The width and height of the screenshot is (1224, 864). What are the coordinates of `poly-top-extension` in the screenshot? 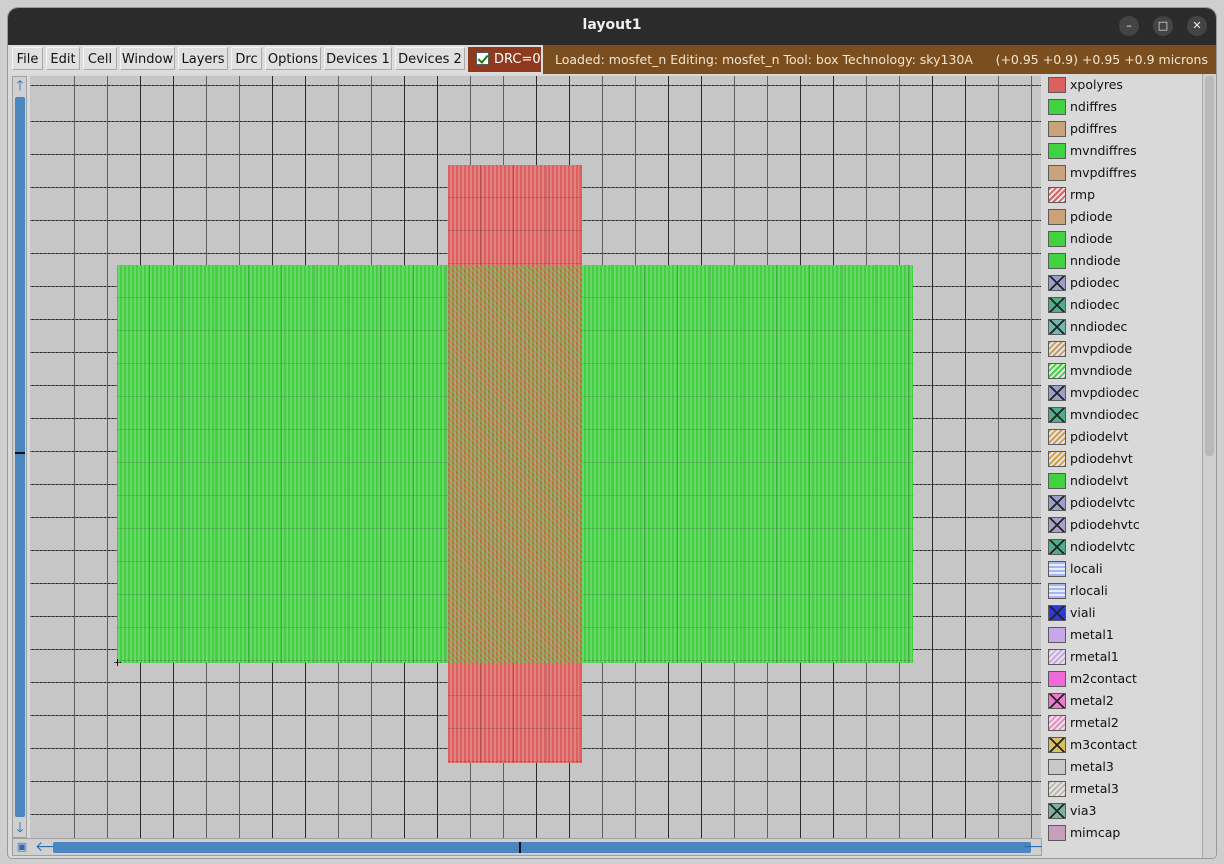 It's located at (515, 215).